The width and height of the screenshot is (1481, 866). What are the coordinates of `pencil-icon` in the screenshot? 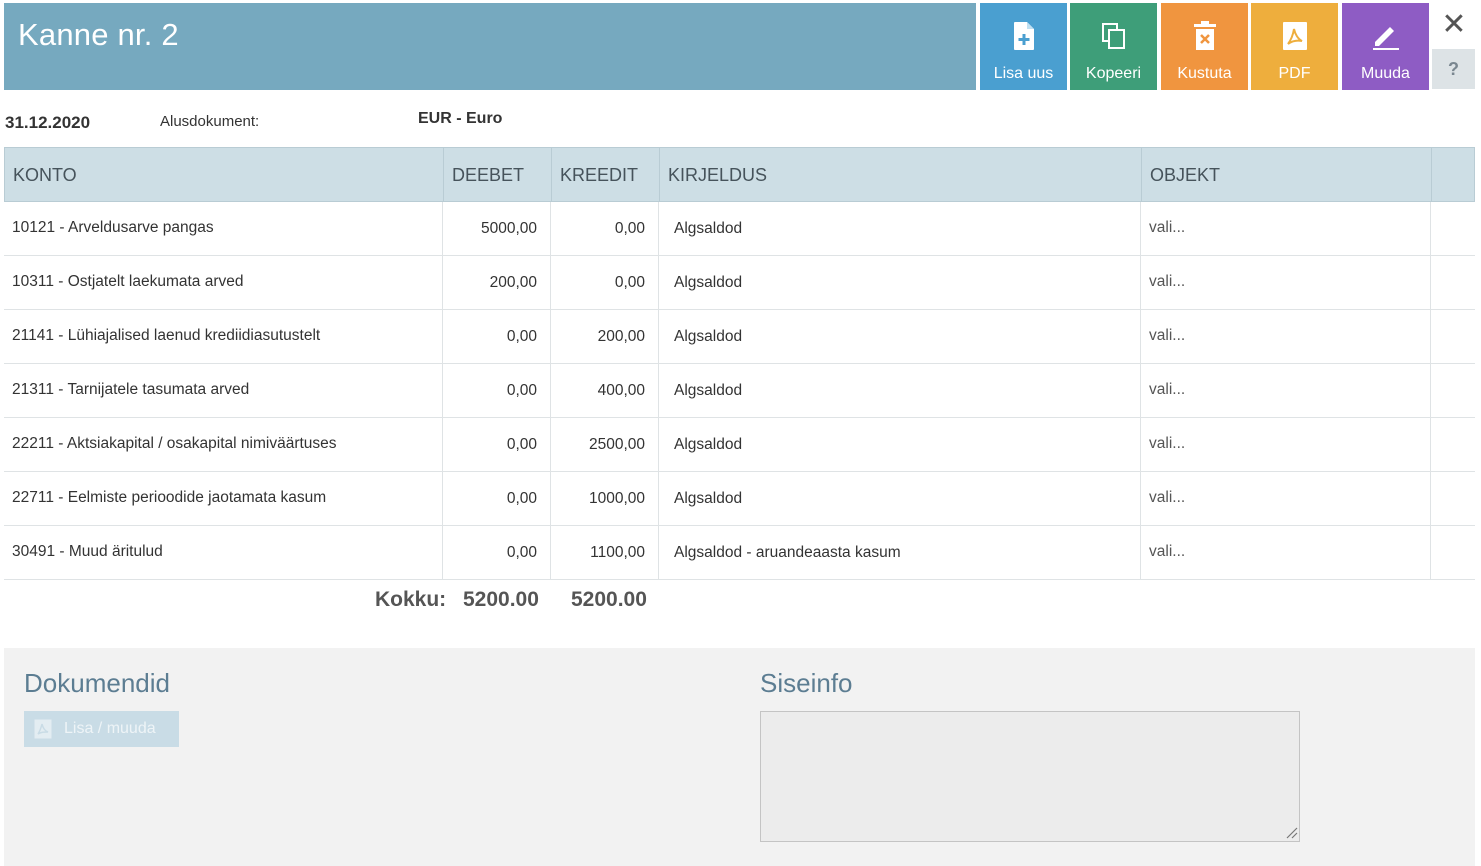 It's located at (1386, 36).